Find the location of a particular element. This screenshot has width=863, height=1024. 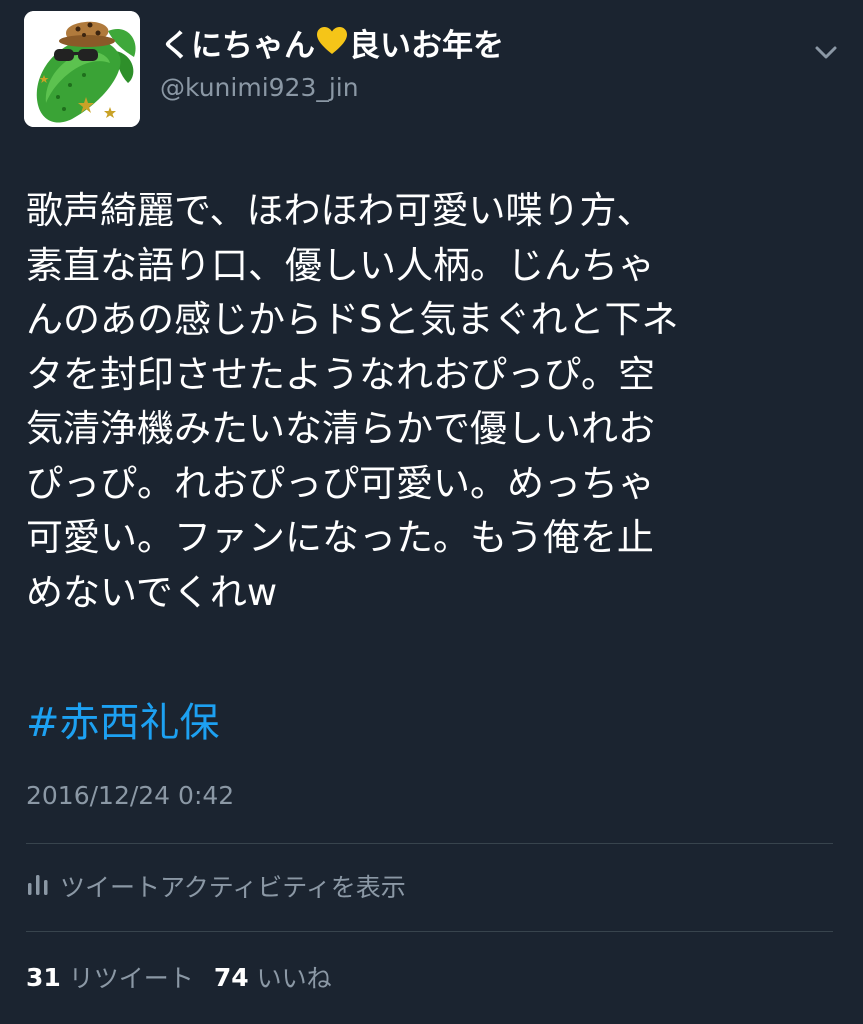

display-name-prefix: くにちゃん is located at coordinates (237, 46).